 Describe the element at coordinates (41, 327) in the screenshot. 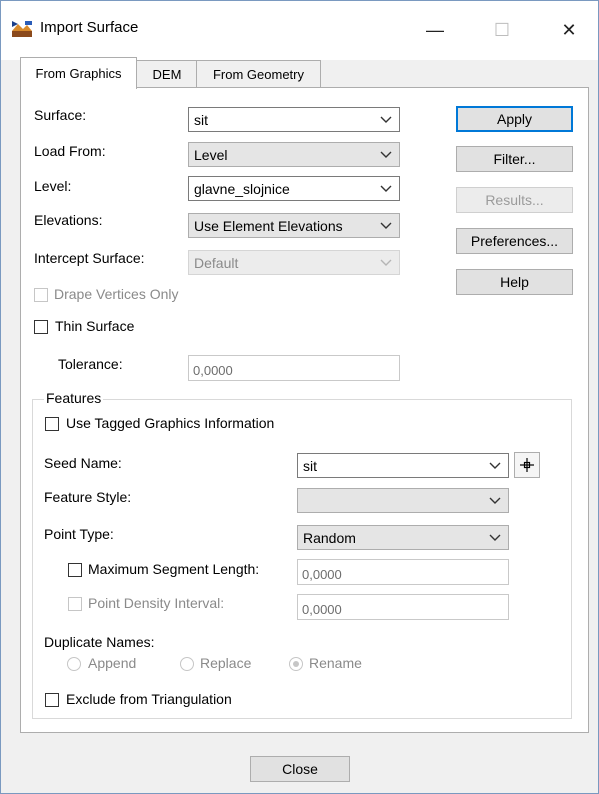

I see `thin-surface-checkbox` at that location.